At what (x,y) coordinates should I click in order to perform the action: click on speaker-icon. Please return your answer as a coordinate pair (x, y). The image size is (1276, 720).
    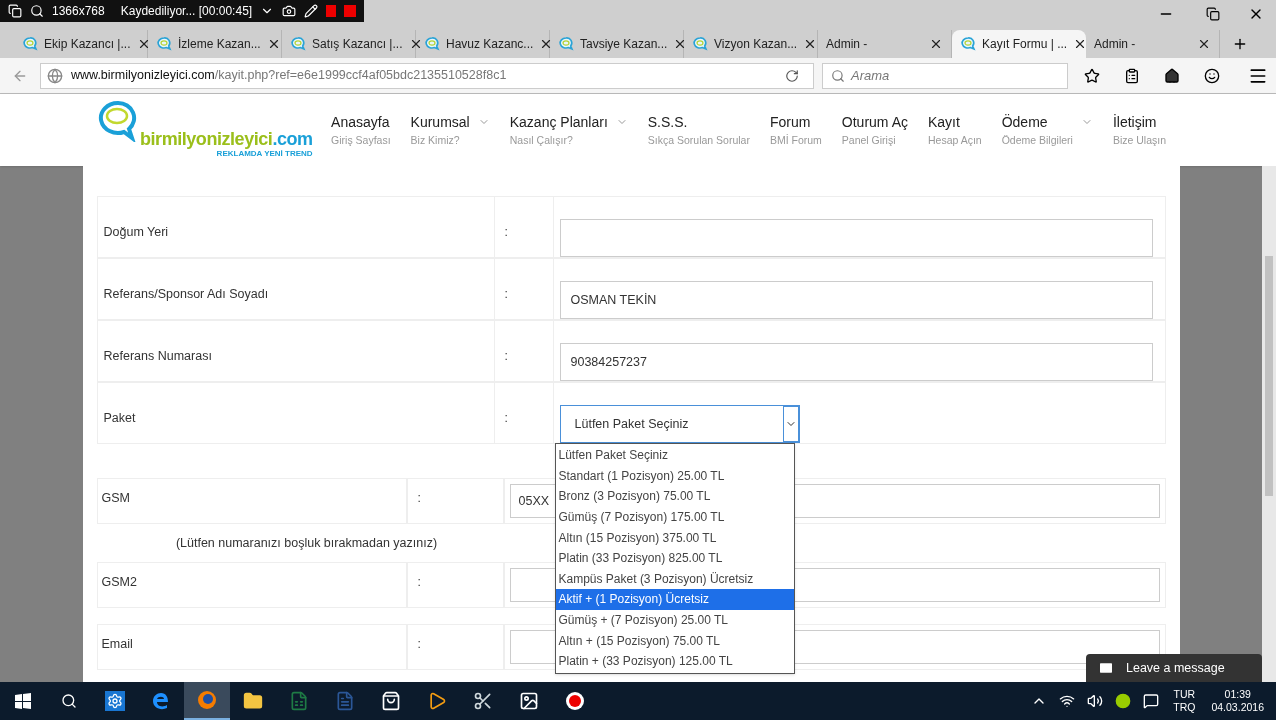
    Looking at the image, I should click on (1095, 701).